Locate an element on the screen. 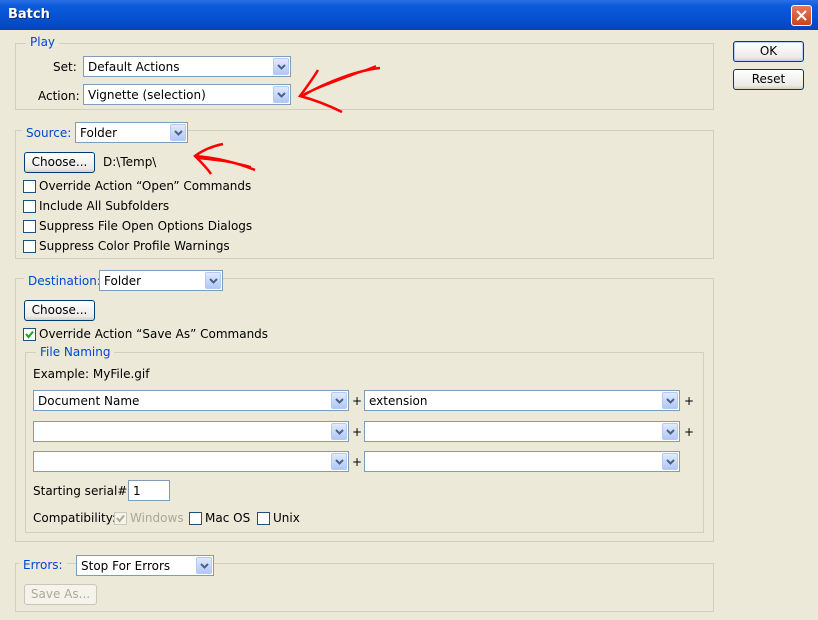 Image resolution: width=818 pixels, height=620 pixels. destination-select: Folder is located at coordinates (161, 280).